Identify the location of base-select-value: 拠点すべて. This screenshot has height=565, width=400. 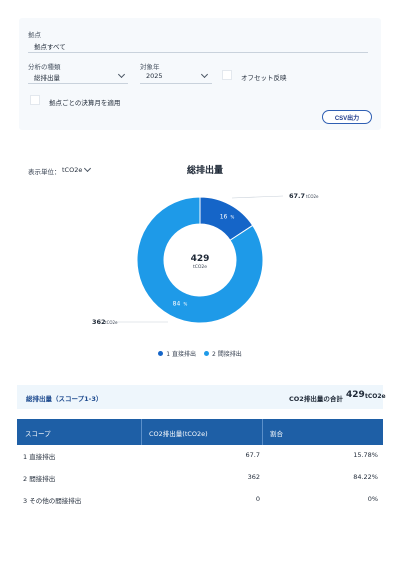
(50, 47).